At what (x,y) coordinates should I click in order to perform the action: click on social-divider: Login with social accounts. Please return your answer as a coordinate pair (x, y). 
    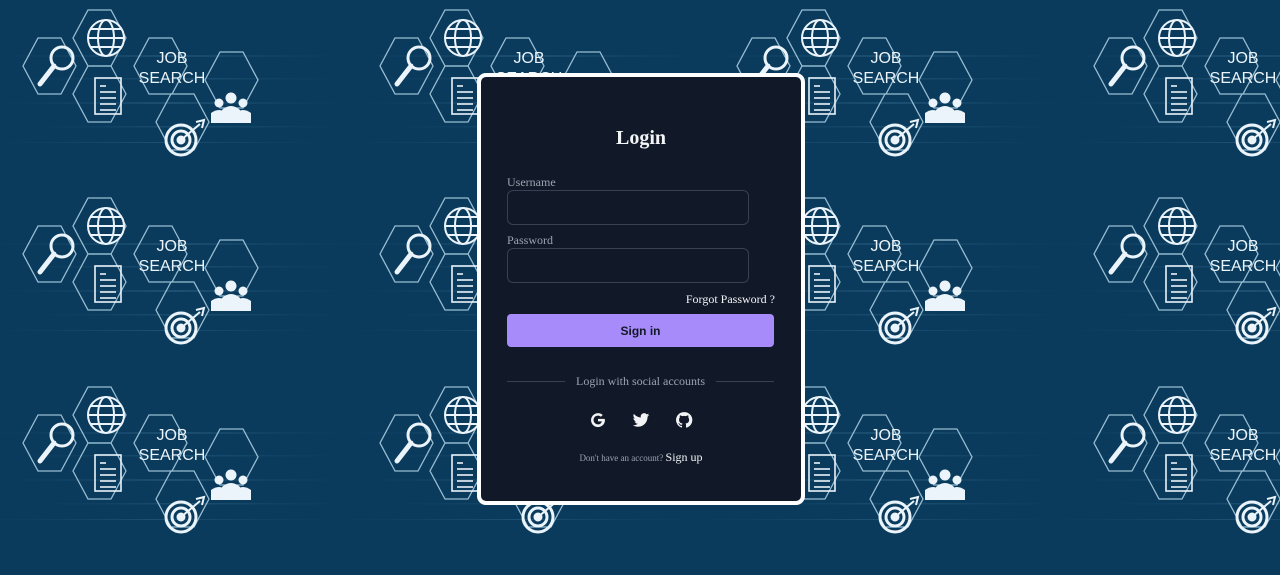
    Looking at the image, I should click on (641, 381).